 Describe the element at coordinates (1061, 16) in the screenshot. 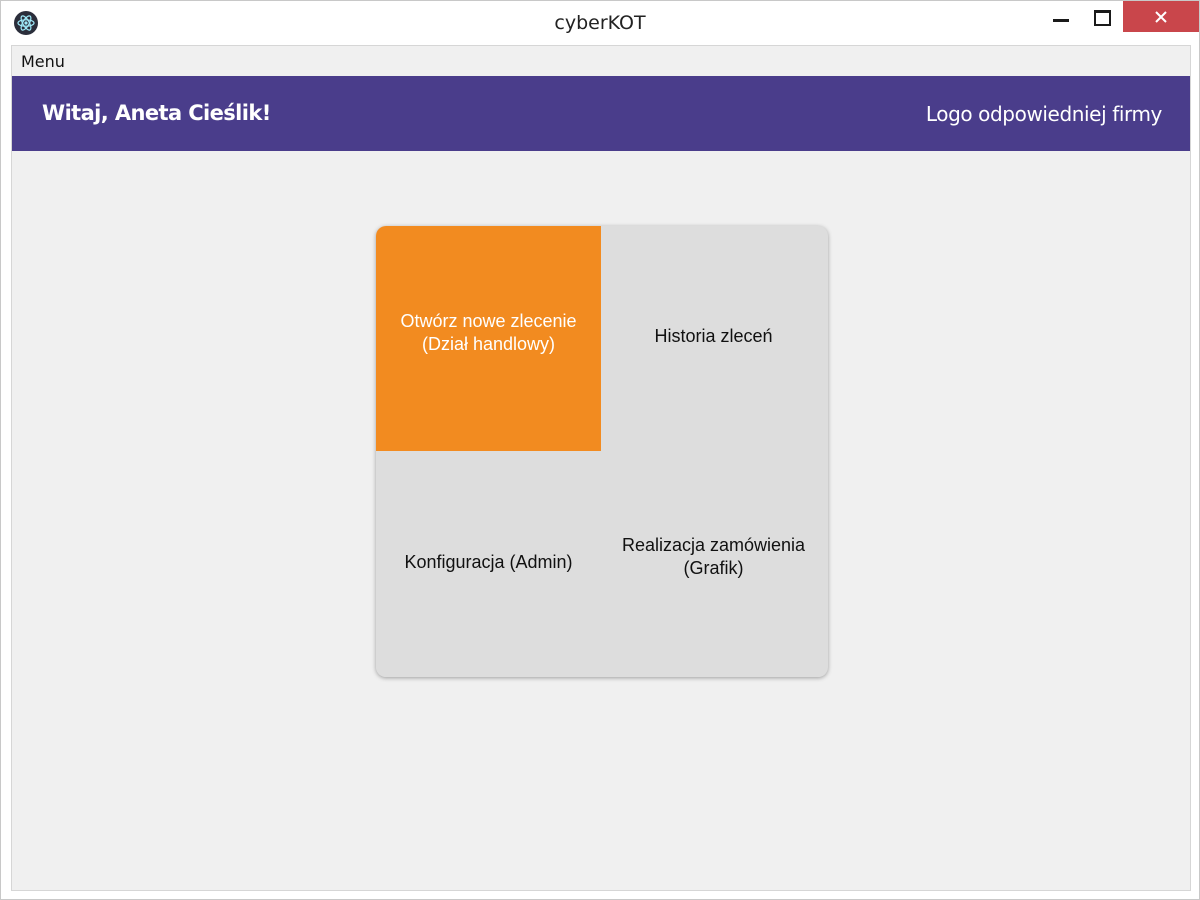

I see `minimize-button` at that location.